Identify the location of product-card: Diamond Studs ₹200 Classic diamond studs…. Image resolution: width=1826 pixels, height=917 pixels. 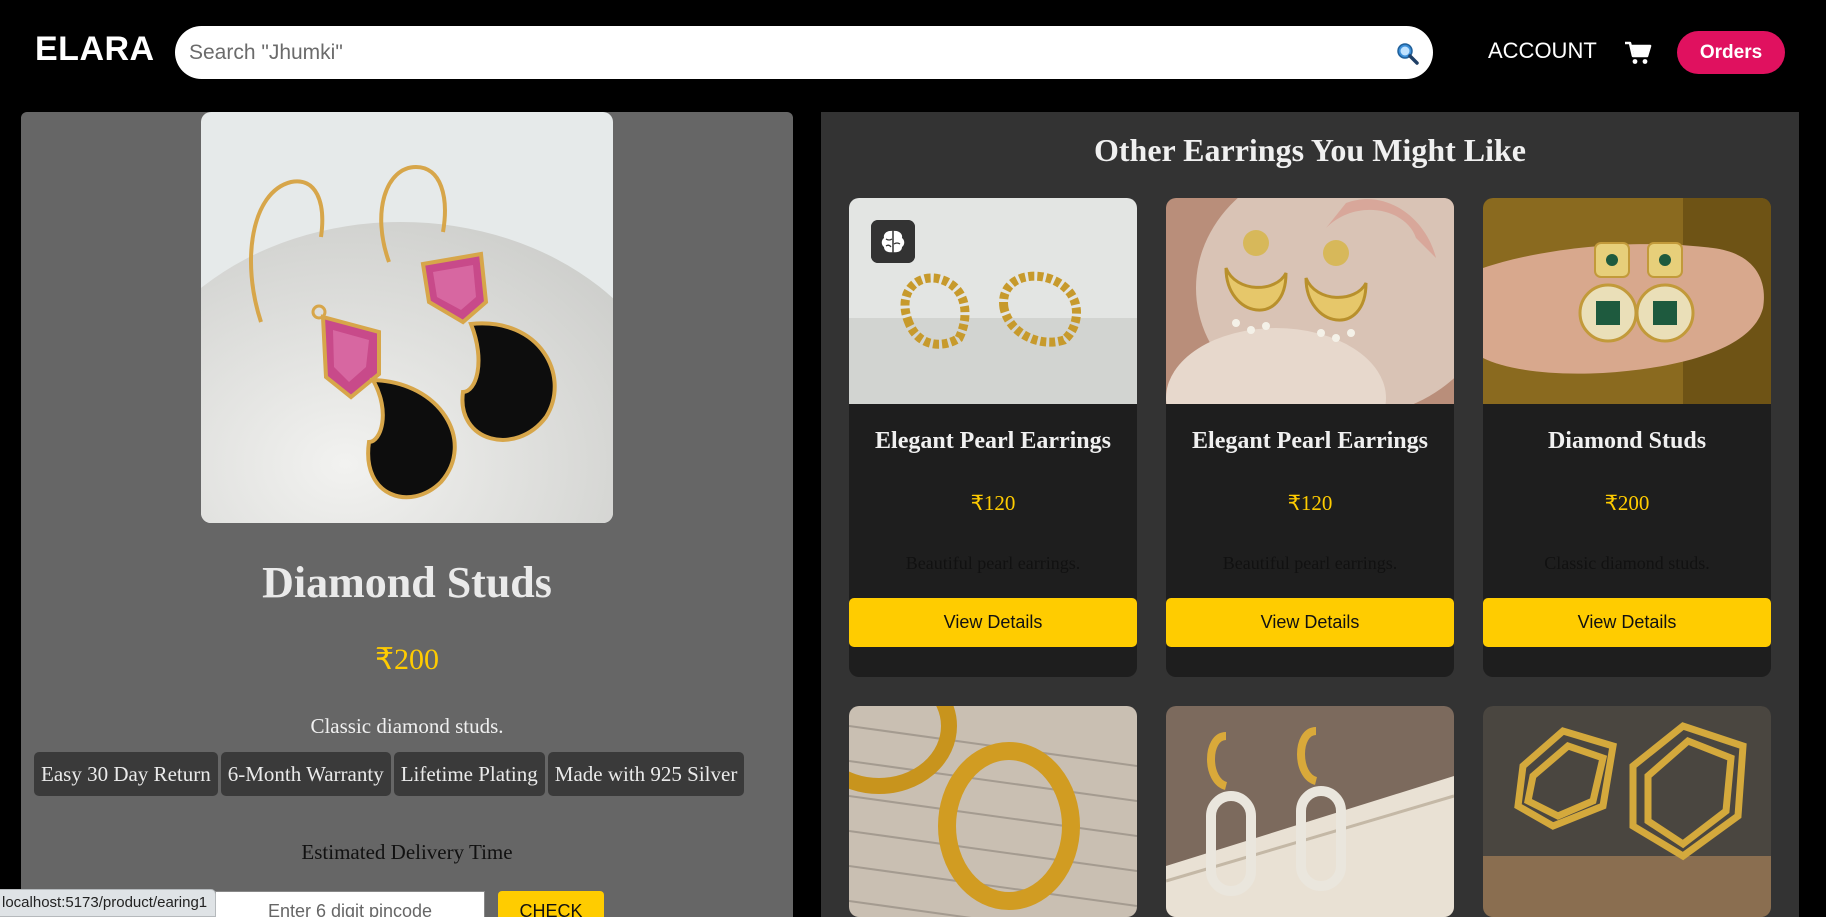
(1627, 437).